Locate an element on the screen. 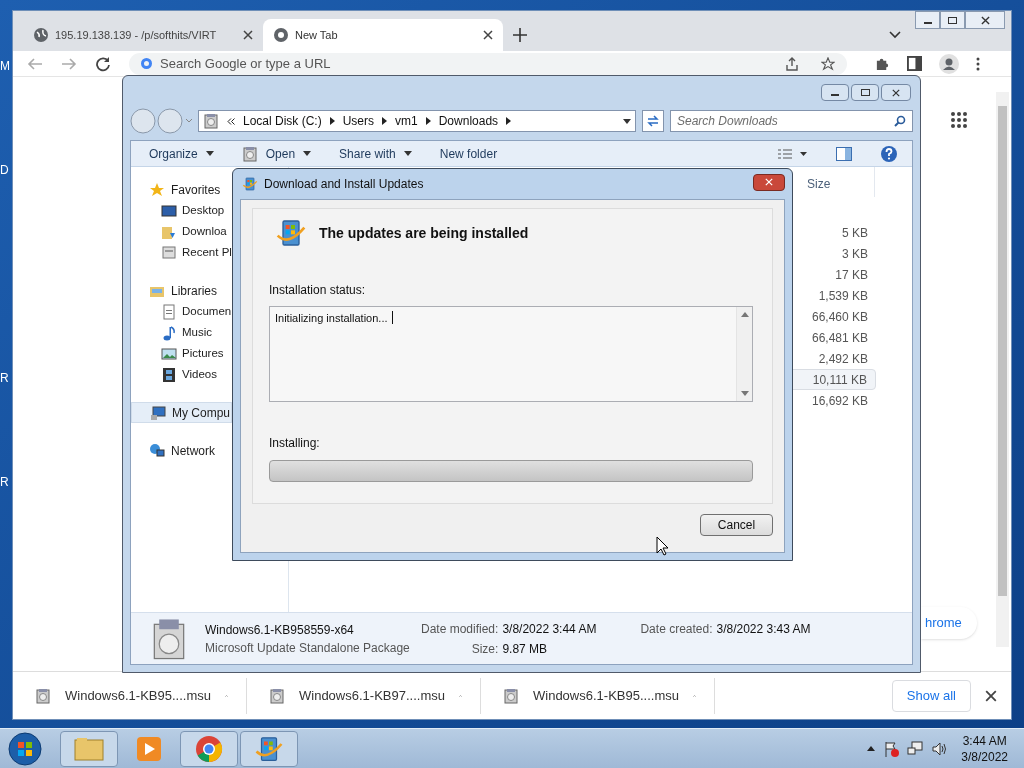 This screenshot has width=1024, height=768. search-icon is located at coordinates (900, 121).